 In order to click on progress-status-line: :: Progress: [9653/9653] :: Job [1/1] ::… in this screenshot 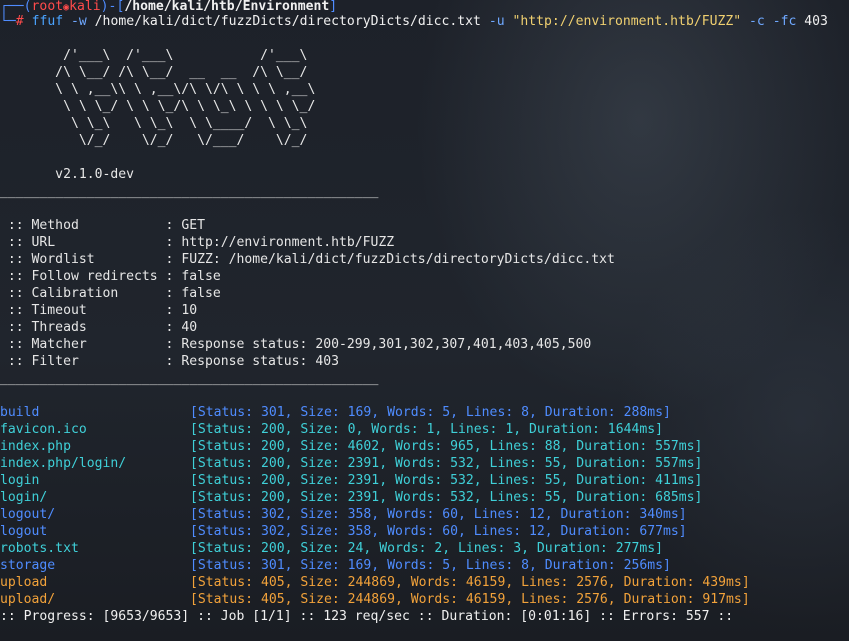, I will do `click(367, 616)`.